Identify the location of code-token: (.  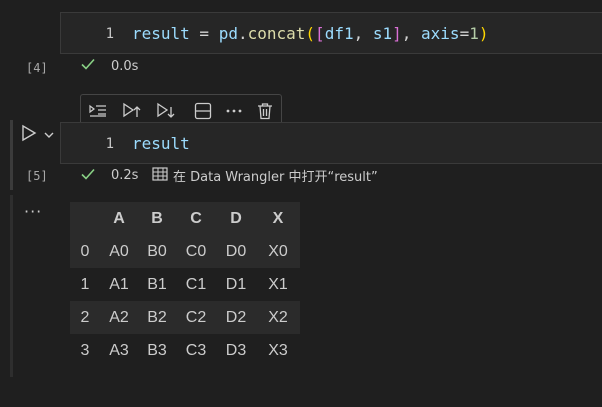
(310, 33).